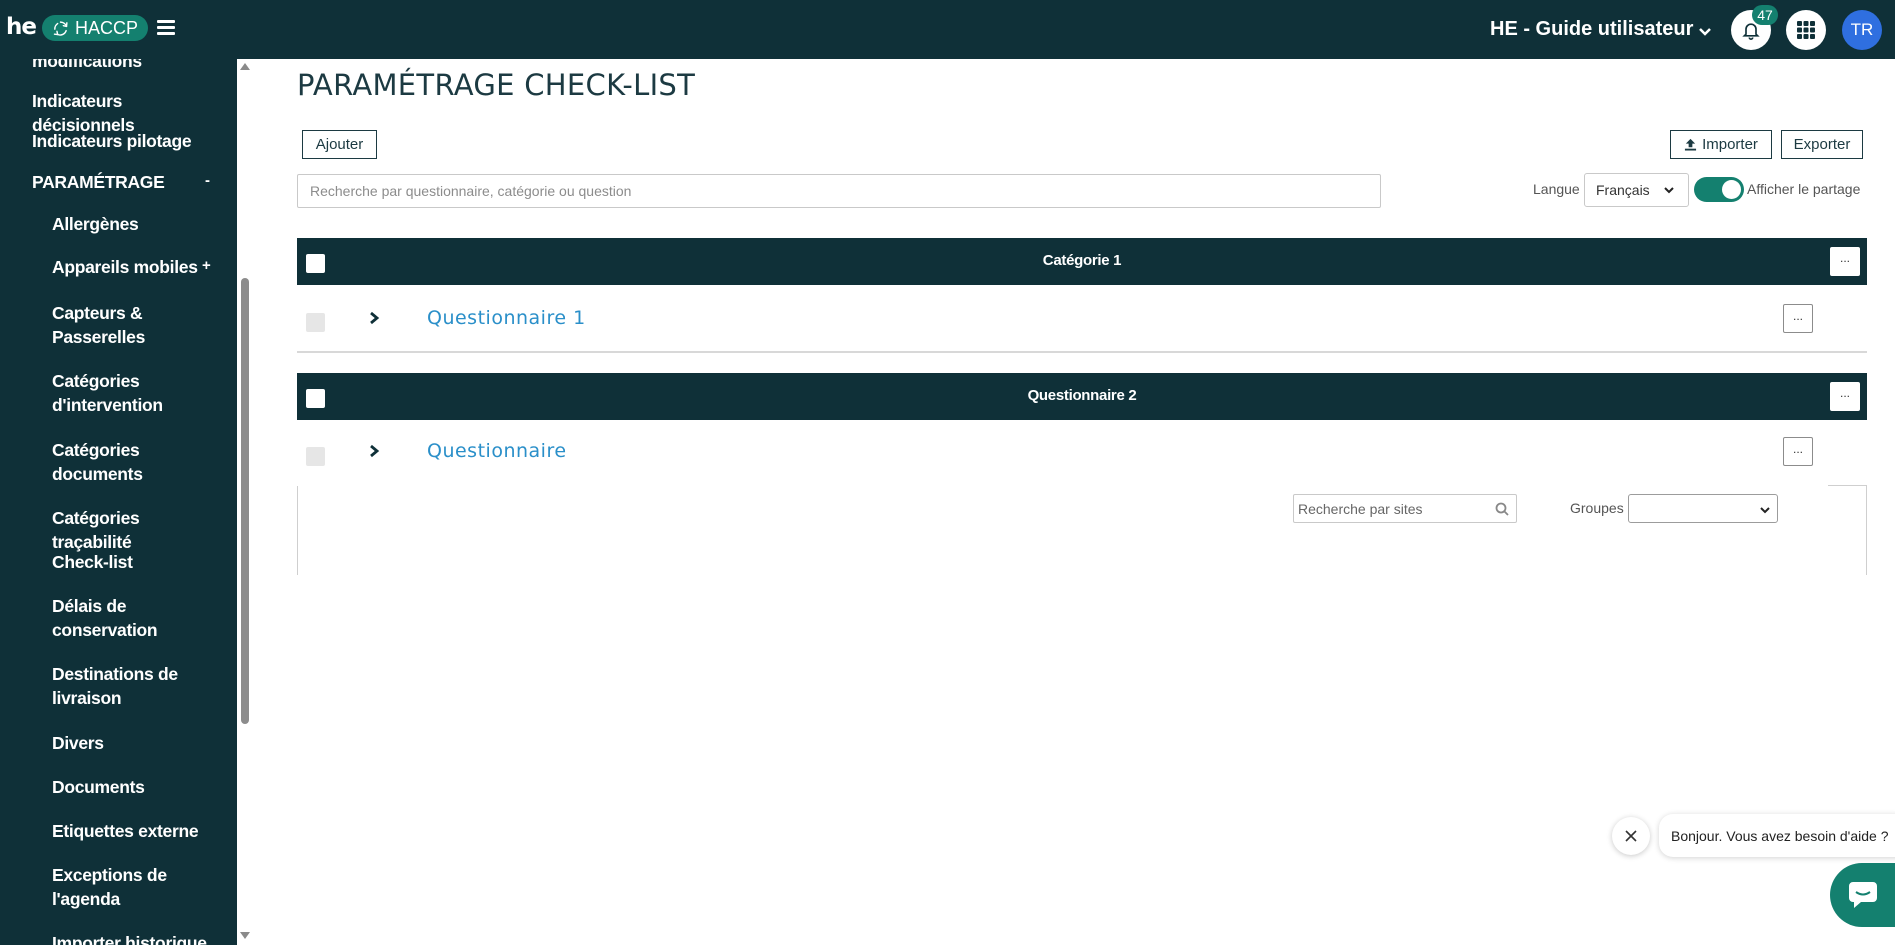  Describe the element at coordinates (134, 530) in the screenshot. I see `sidebar-item-categories-tracabilite: Catégories traçabilité` at that location.